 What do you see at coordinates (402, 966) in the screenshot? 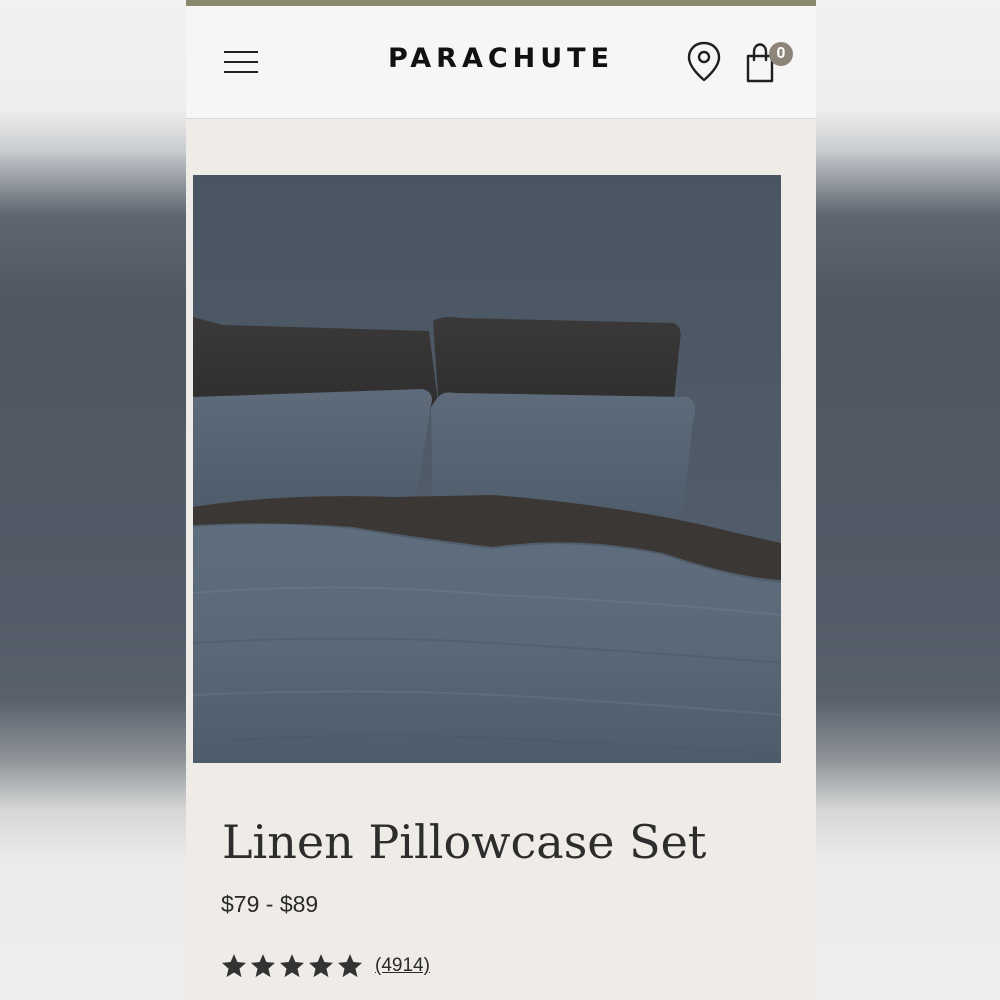
I see `reviews-link: (4914)` at bounding box center [402, 966].